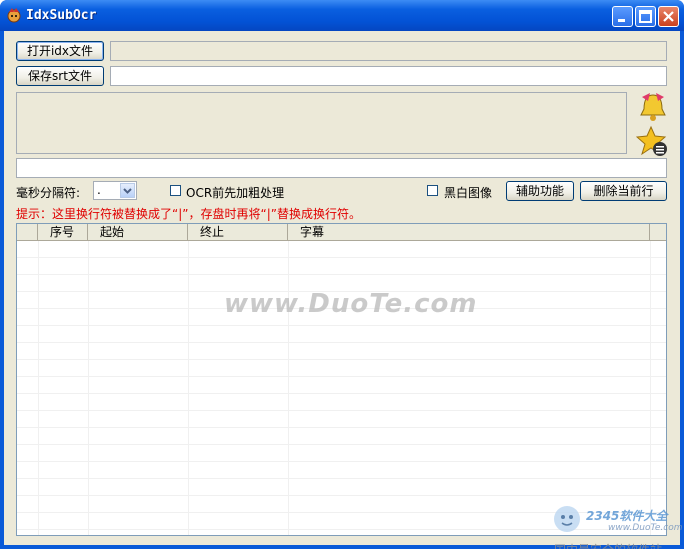 The image size is (684, 549). What do you see at coordinates (567, 519) in the screenshot?
I see `mascot-icon` at bounding box center [567, 519].